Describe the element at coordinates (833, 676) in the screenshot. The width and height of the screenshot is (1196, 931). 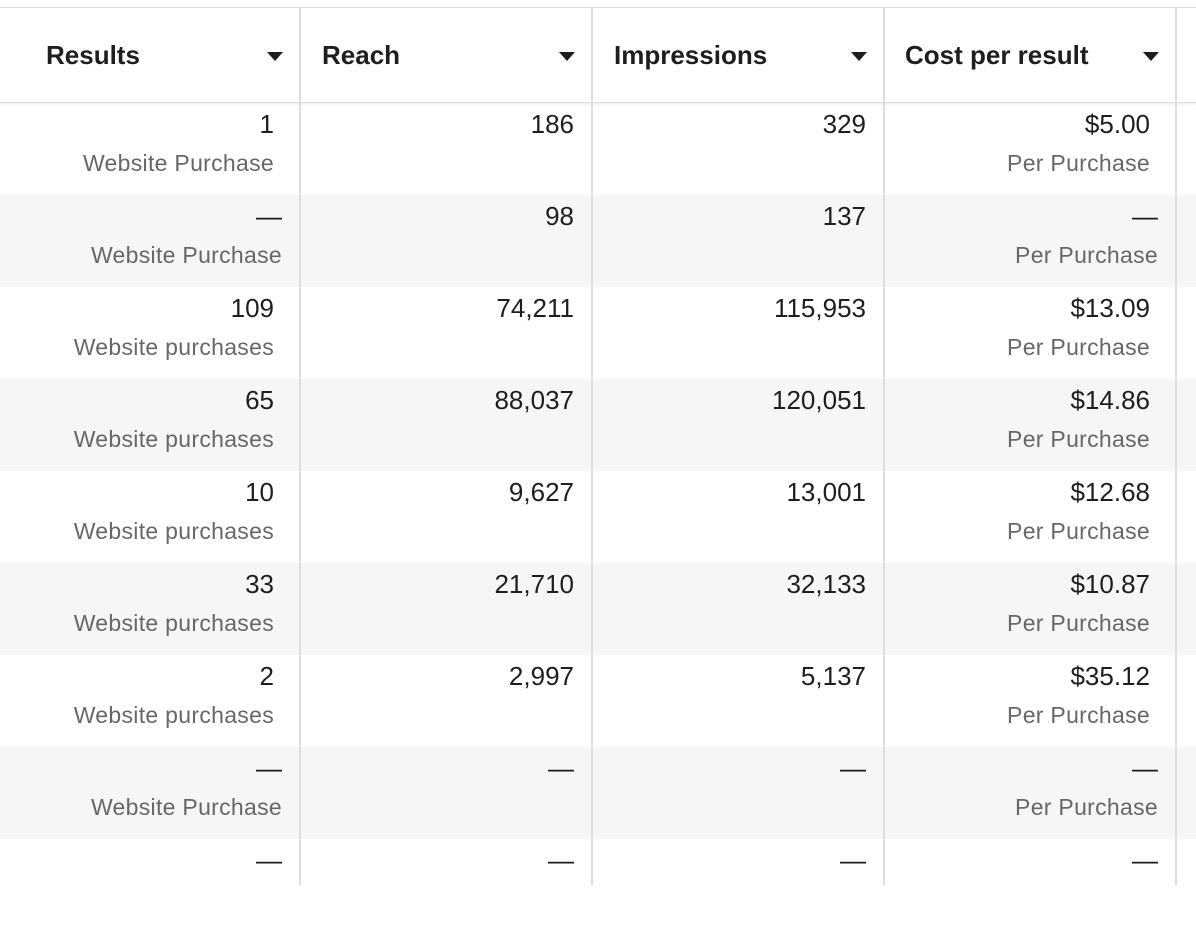
I see `impressions-value: 5,137` at that location.